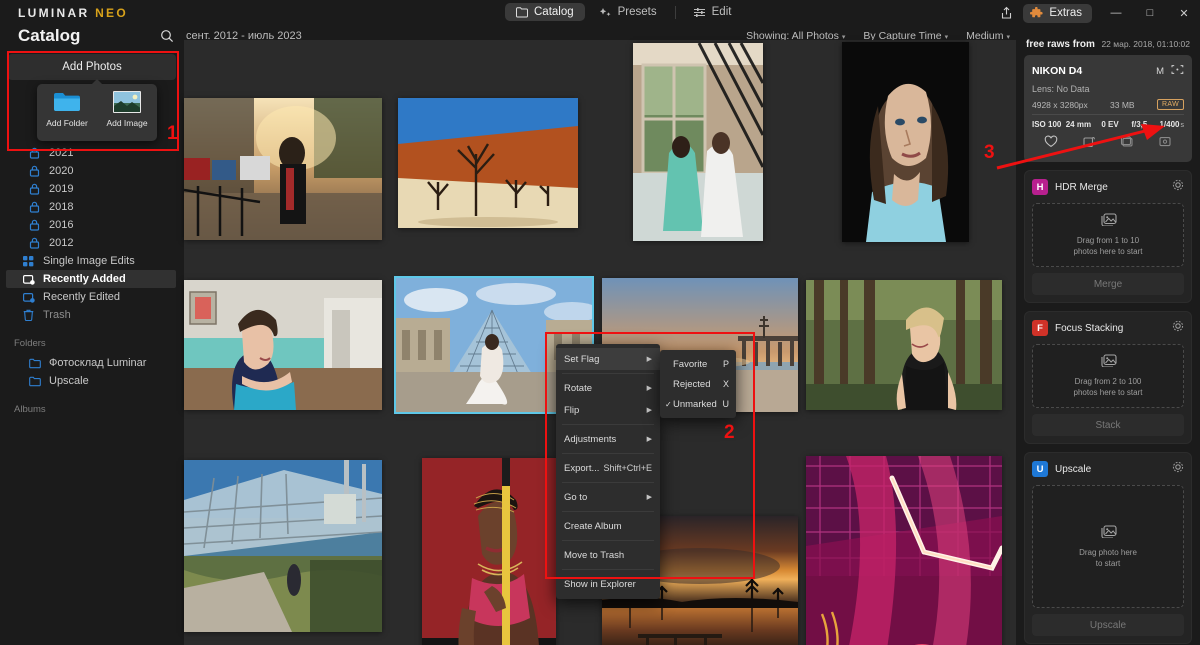 Image resolution: width=1200 pixels, height=645 pixels. What do you see at coordinates (628, 12) in the screenshot?
I see `tab-presets: Presets` at bounding box center [628, 12].